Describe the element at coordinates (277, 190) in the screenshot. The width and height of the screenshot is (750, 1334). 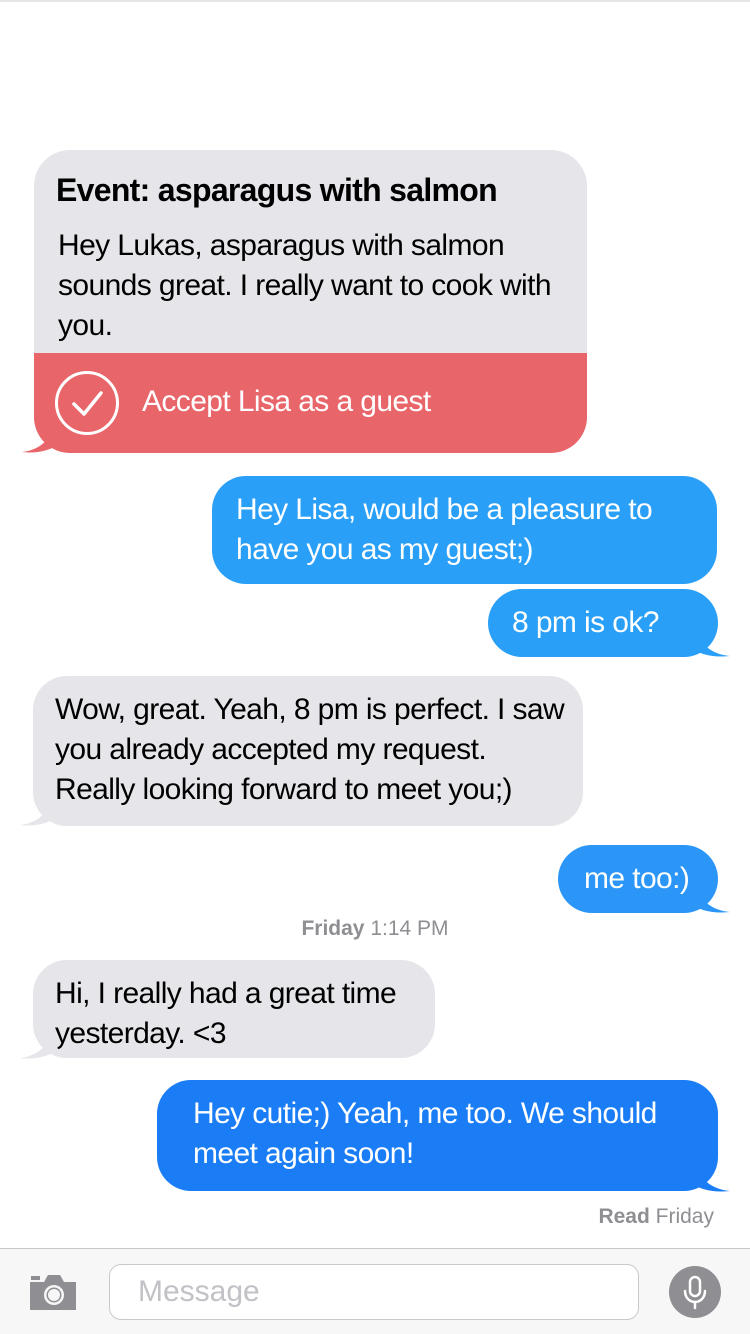
I see `event-title: Event: asparagus with salmon` at that location.